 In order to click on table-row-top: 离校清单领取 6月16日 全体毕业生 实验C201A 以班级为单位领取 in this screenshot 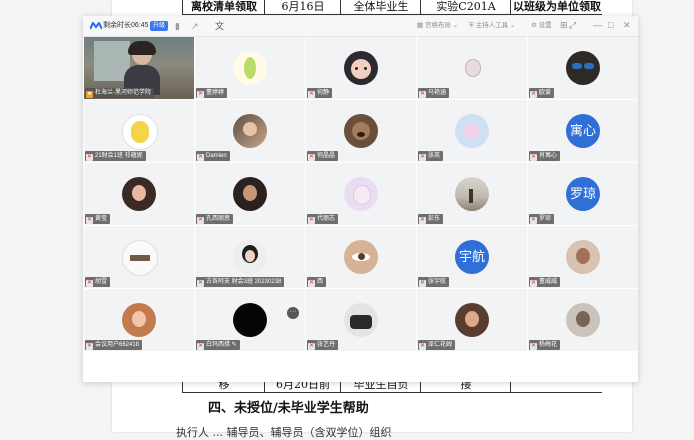, I will do `click(392, 7)`.